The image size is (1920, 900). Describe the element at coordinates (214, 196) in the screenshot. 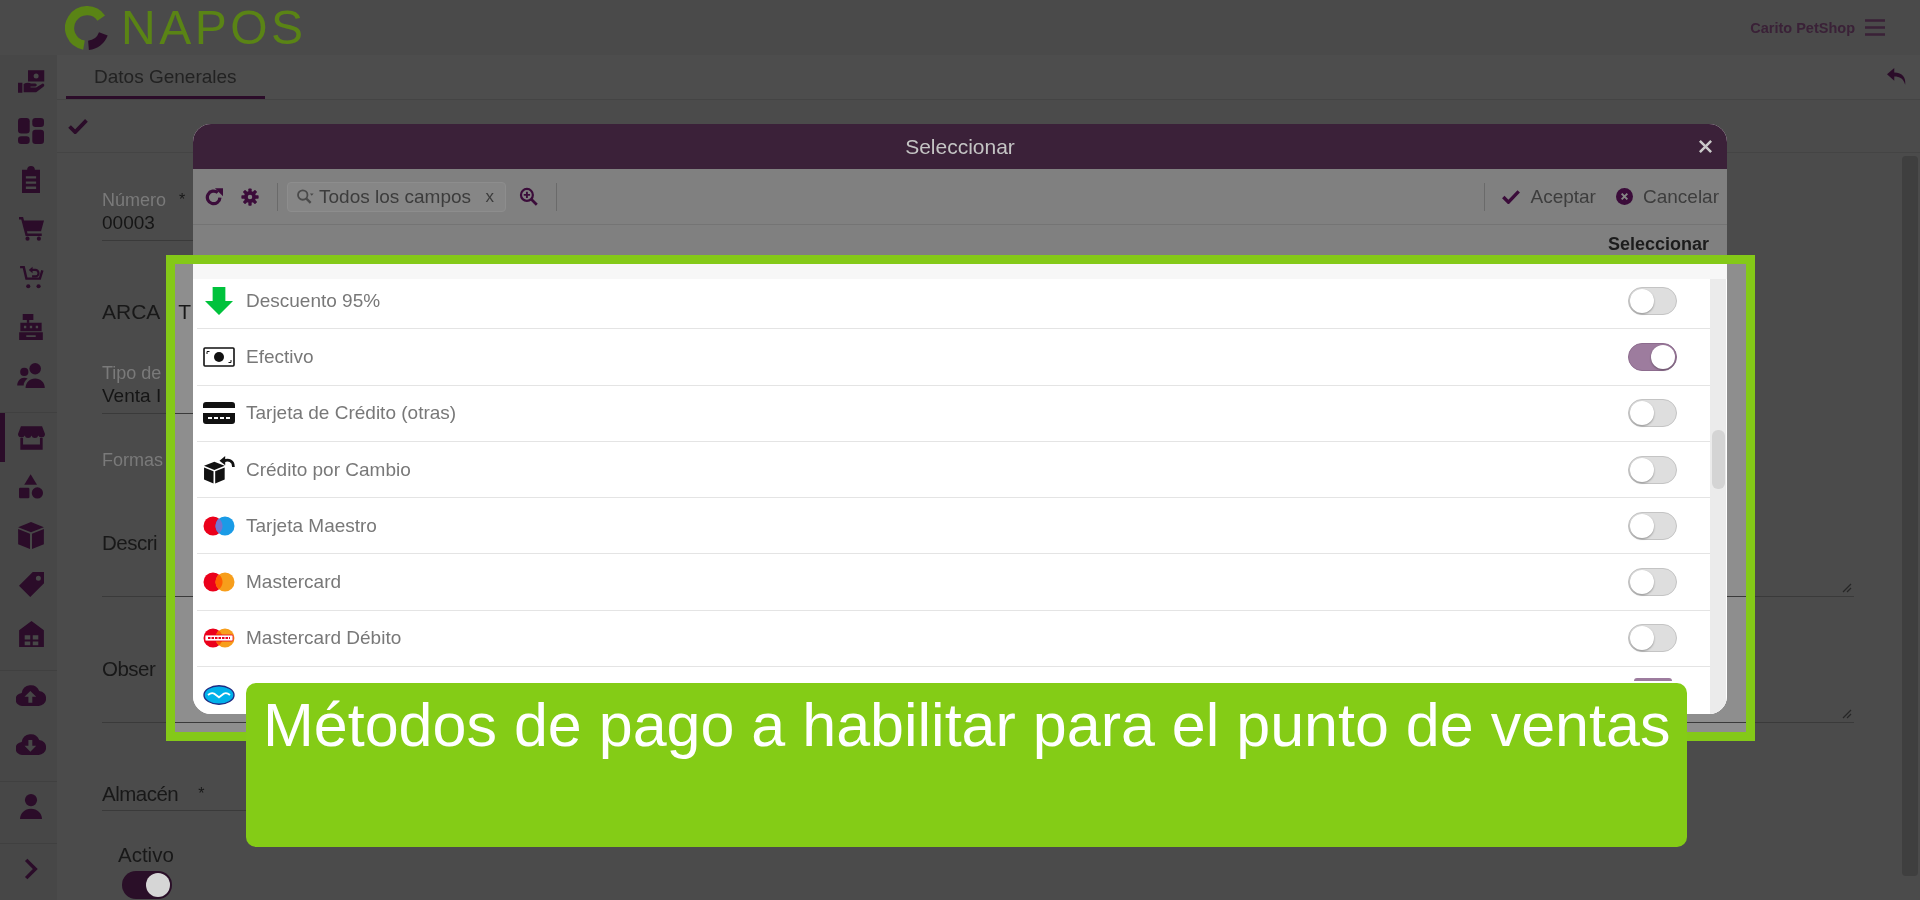

I see `refresh-icon` at that location.